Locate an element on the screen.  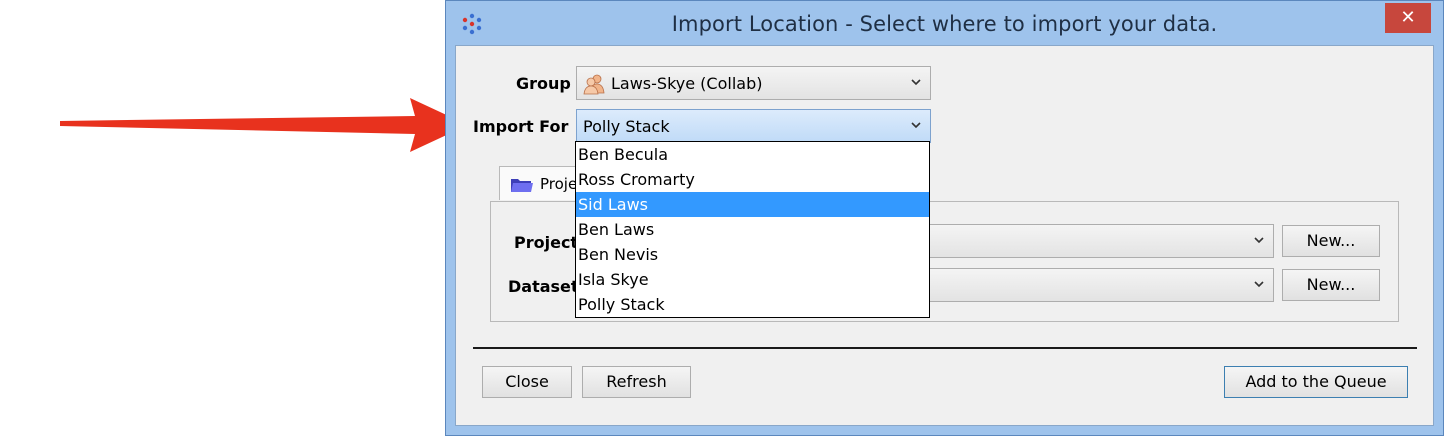
group-label: Group is located at coordinates (543, 83).